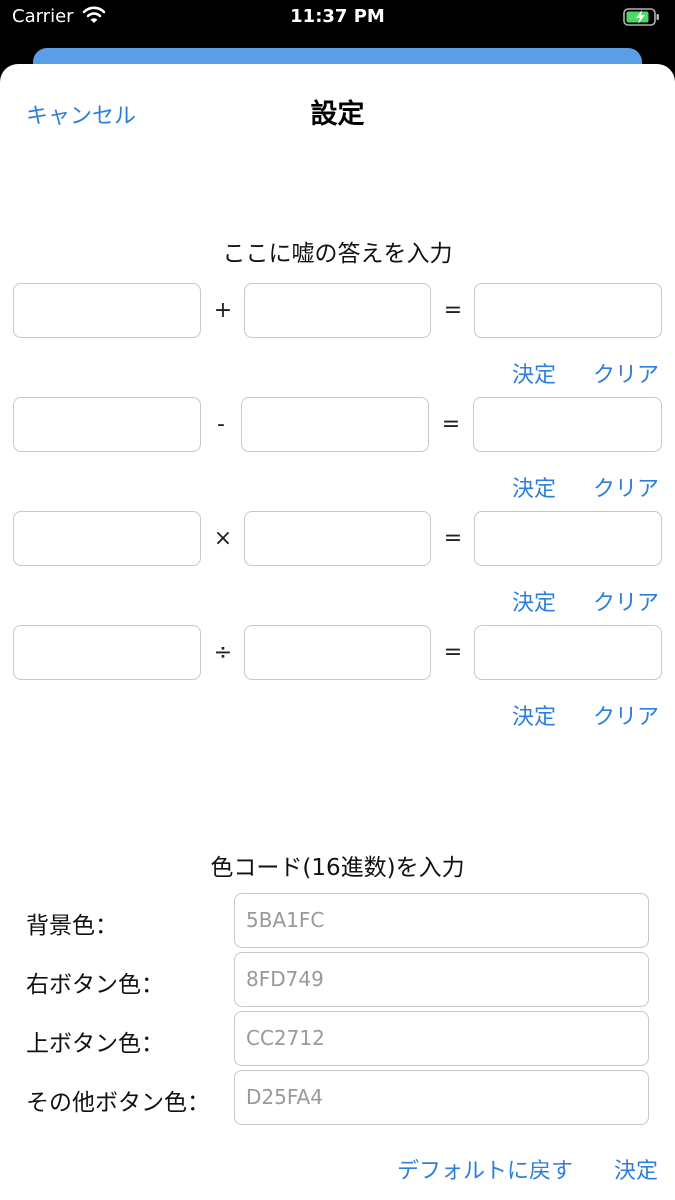 The height and width of the screenshot is (1200, 675). I want to click on multiplication-fake-answer-input, so click(568, 538).